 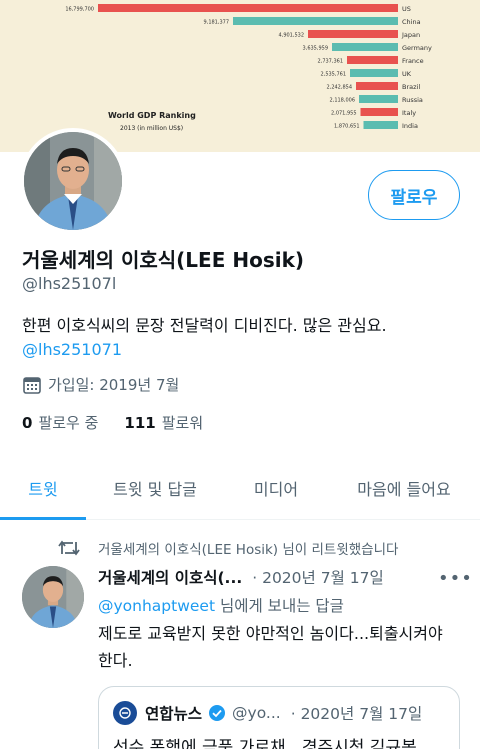 I want to click on quoted-author-name: 연합뉴스, so click(x=174, y=714).